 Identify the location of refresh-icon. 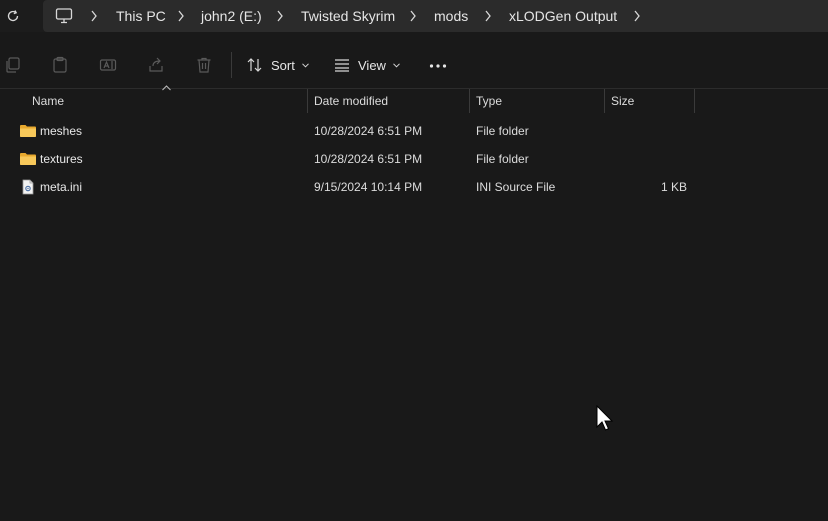
(13, 16).